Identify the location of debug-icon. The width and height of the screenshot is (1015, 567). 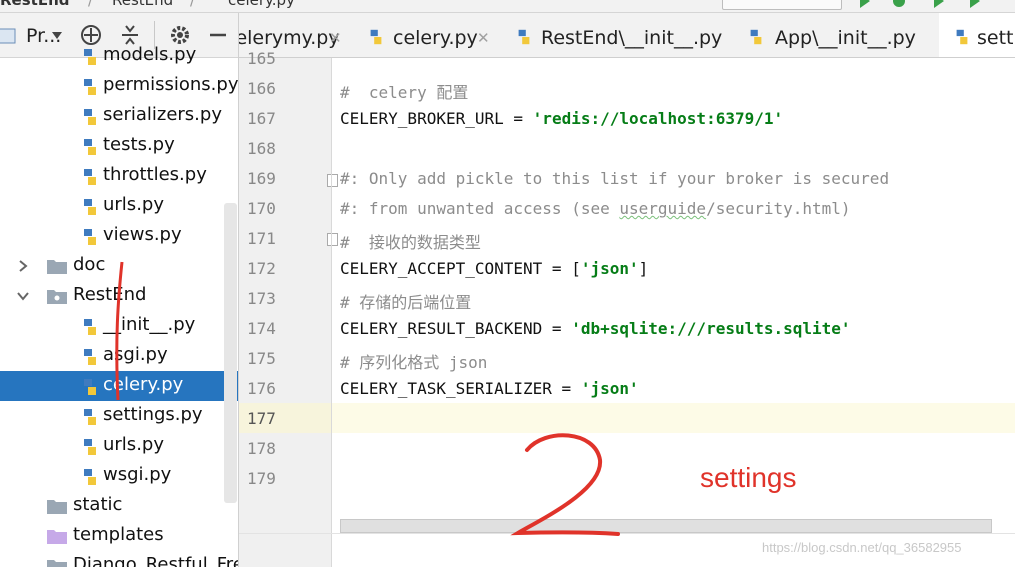
(899, 4).